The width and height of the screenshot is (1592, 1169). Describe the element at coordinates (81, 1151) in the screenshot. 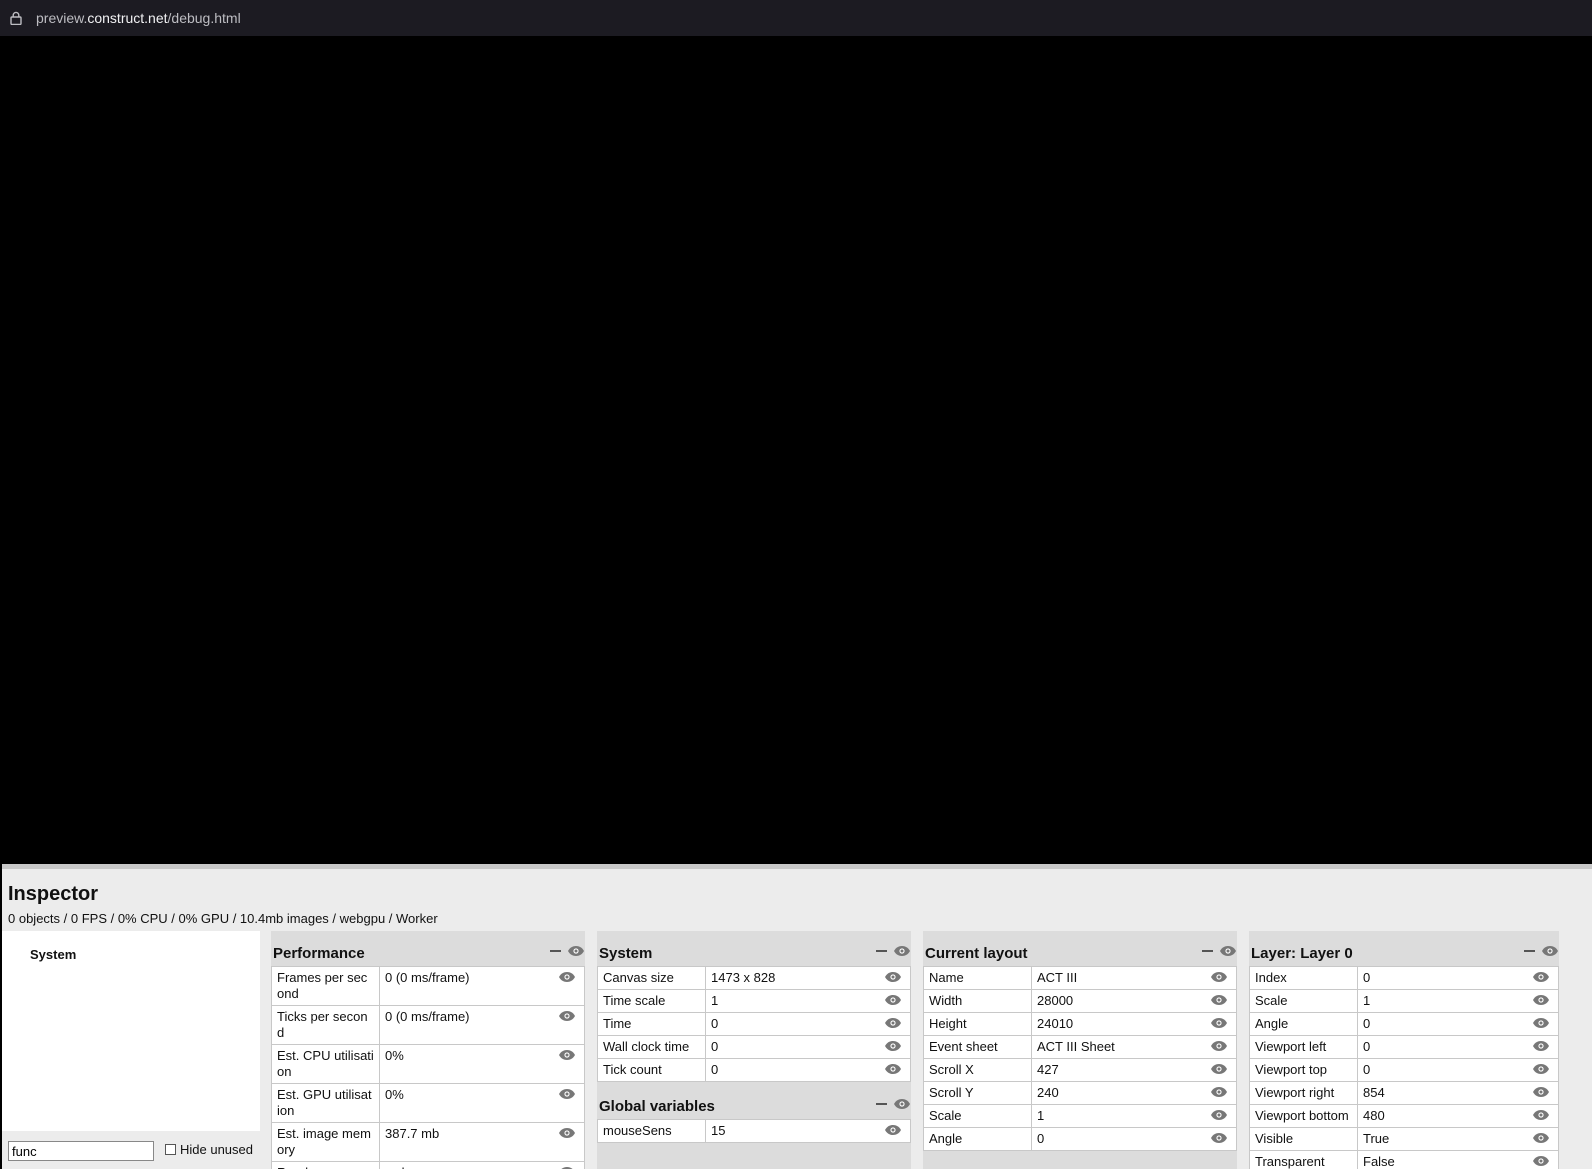

I see `search-input` at that location.